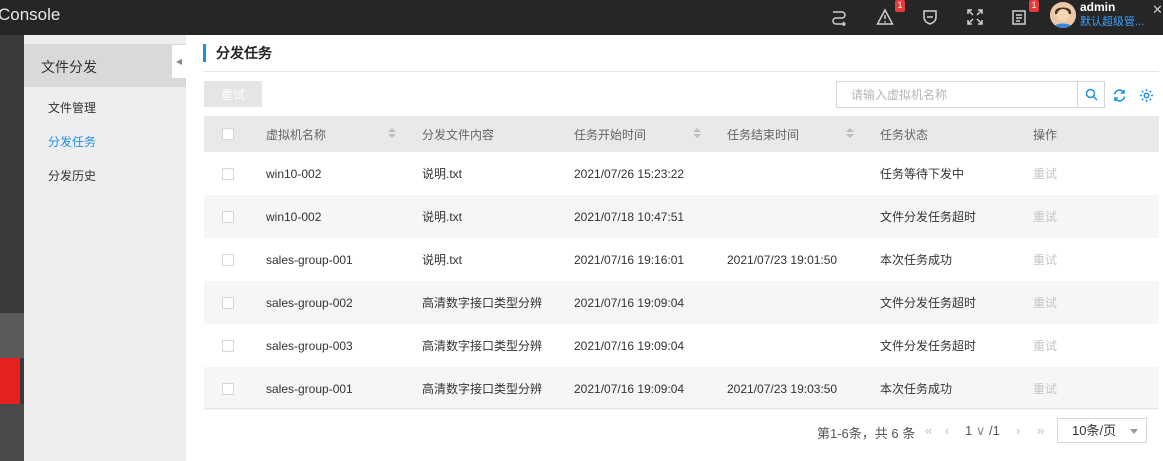 The width and height of the screenshot is (1163, 461). Describe the element at coordinates (1157, 10) in the screenshot. I see `close-icon: ✕` at that location.